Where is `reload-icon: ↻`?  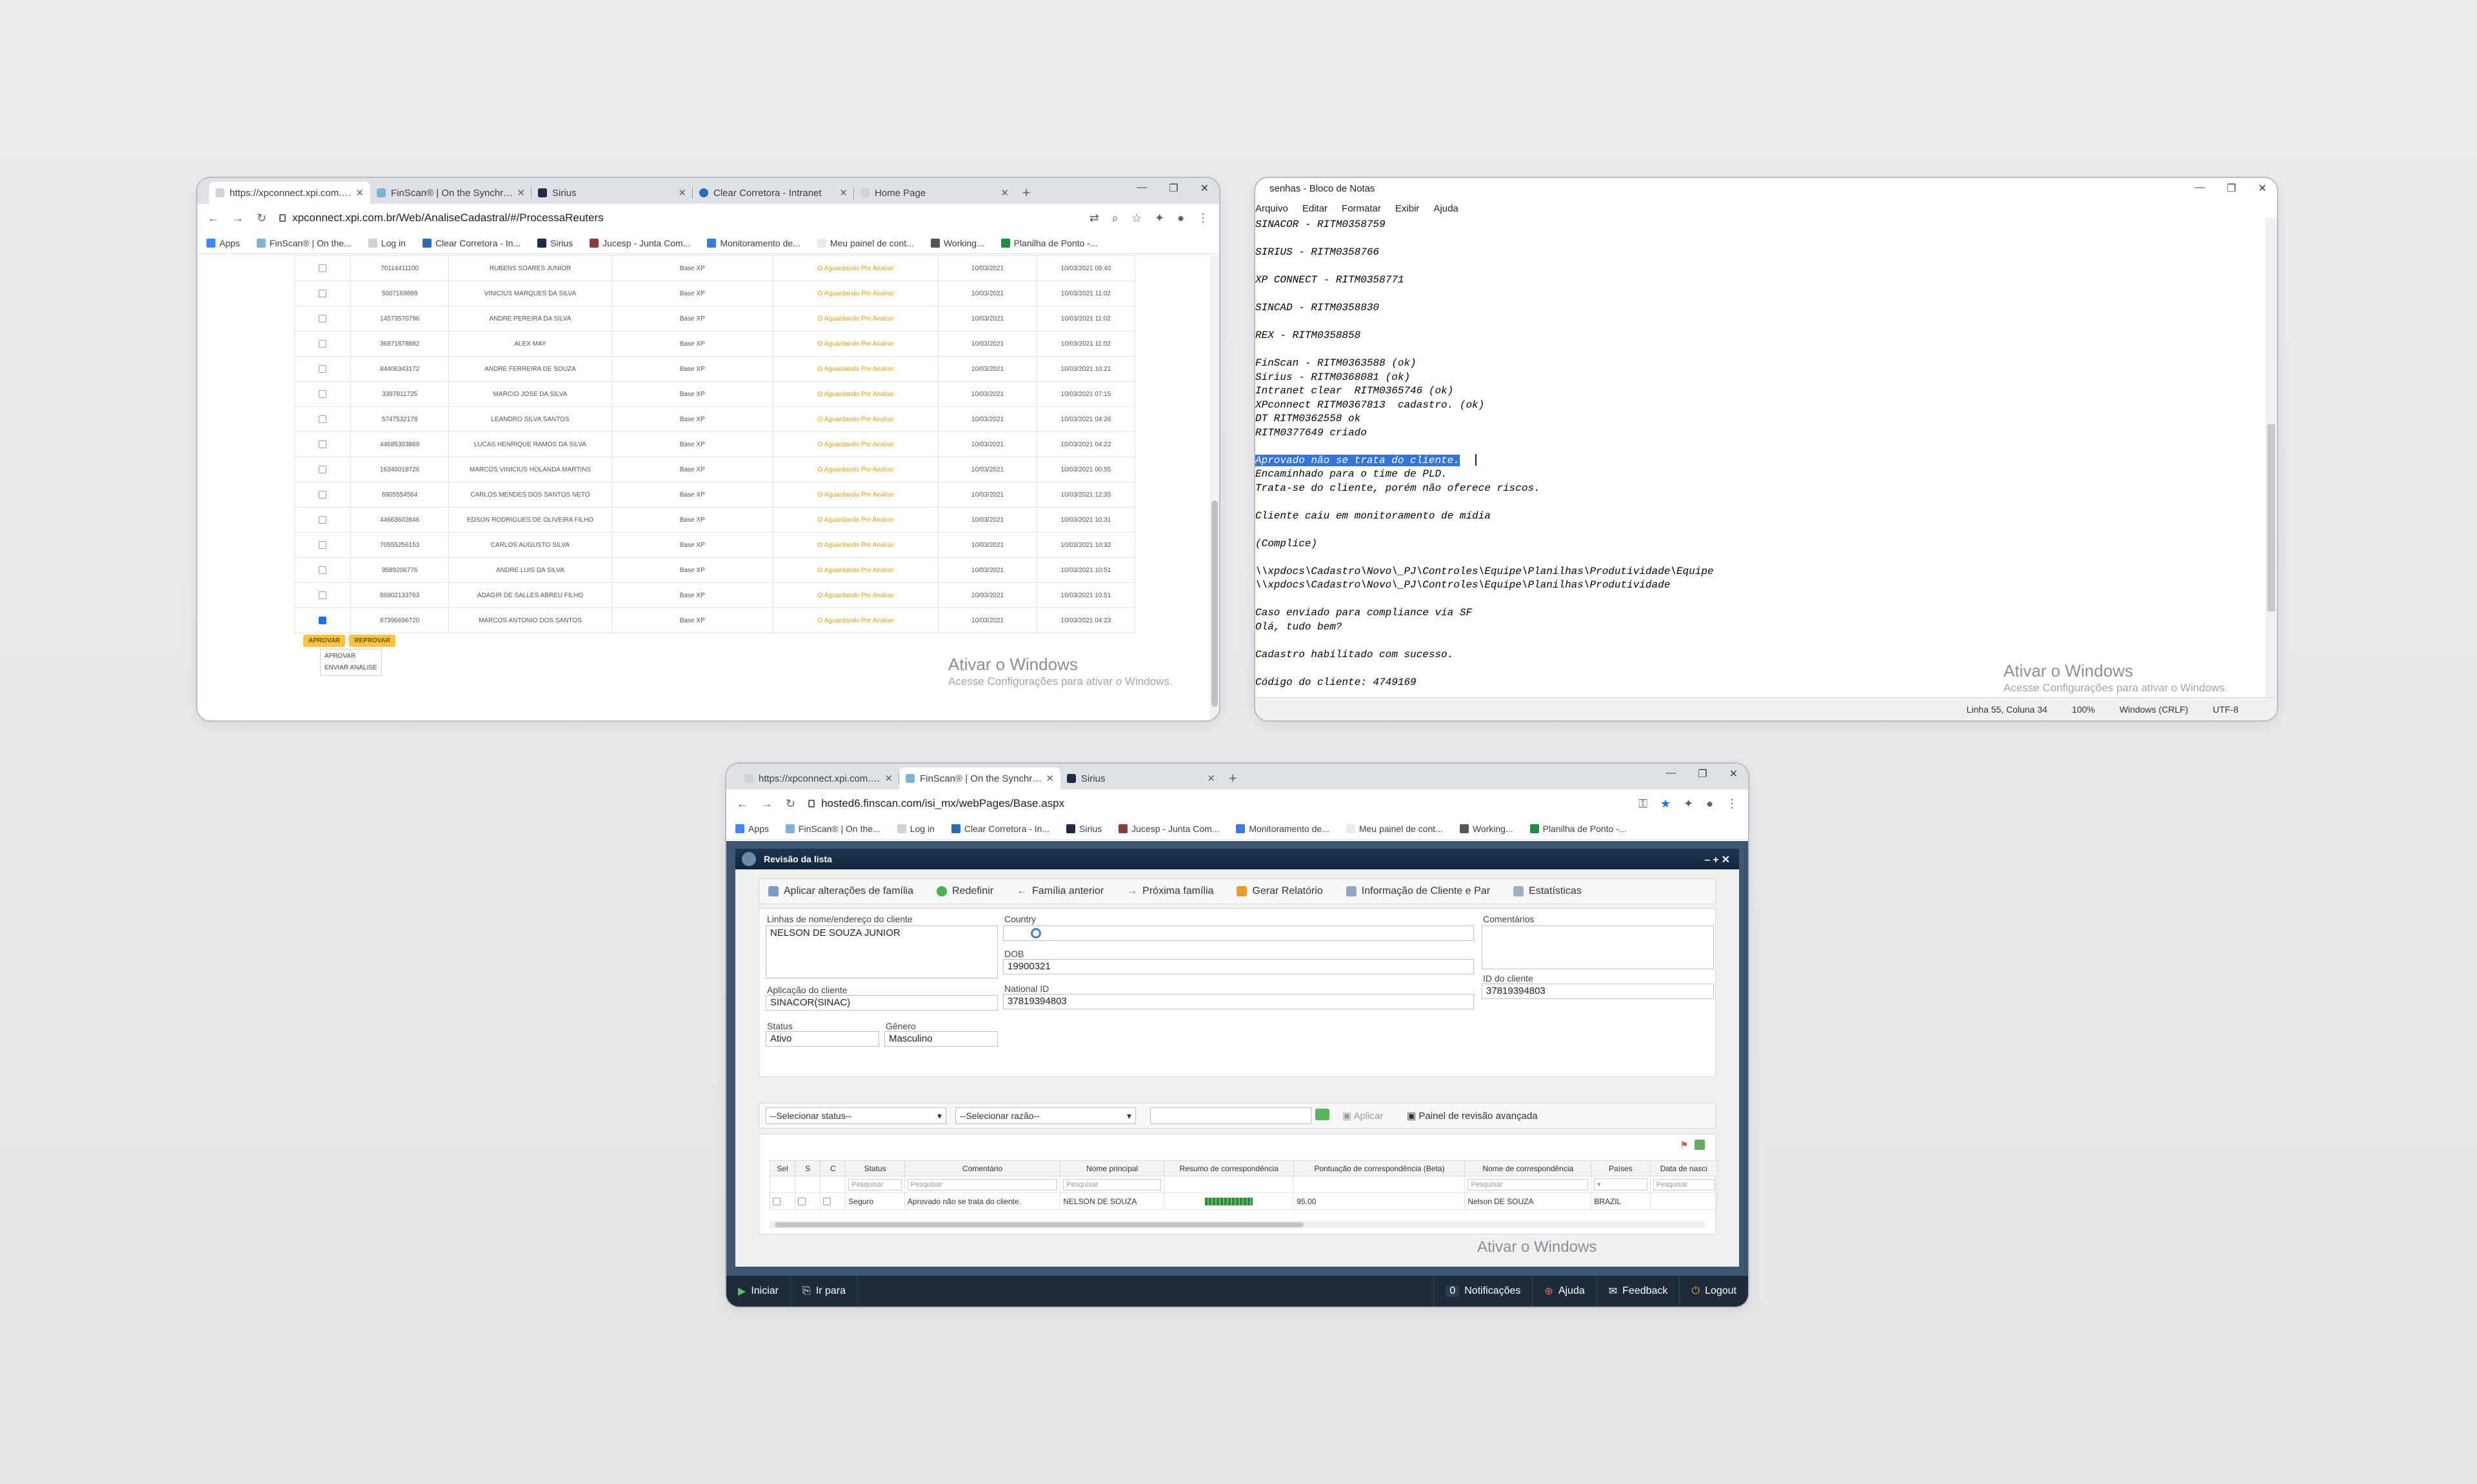 reload-icon: ↻ is located at coordinates (261, 218).